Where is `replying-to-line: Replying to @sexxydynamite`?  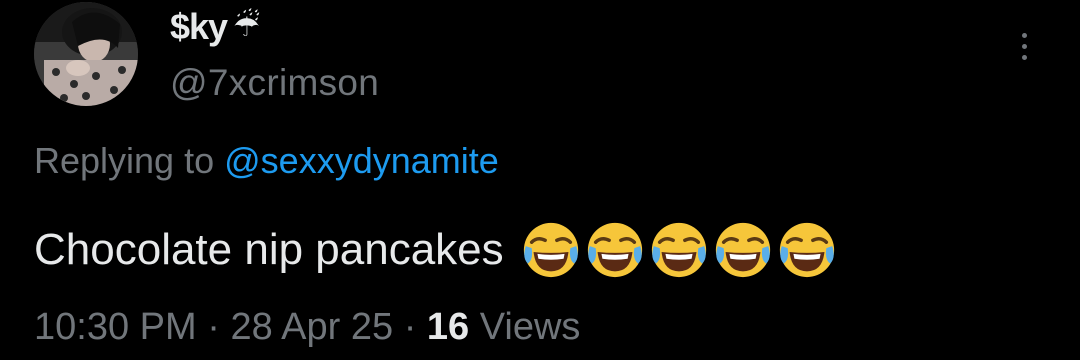
replying-to-line: Replying to @sexxydynamite is located at coordinates (266, 161).